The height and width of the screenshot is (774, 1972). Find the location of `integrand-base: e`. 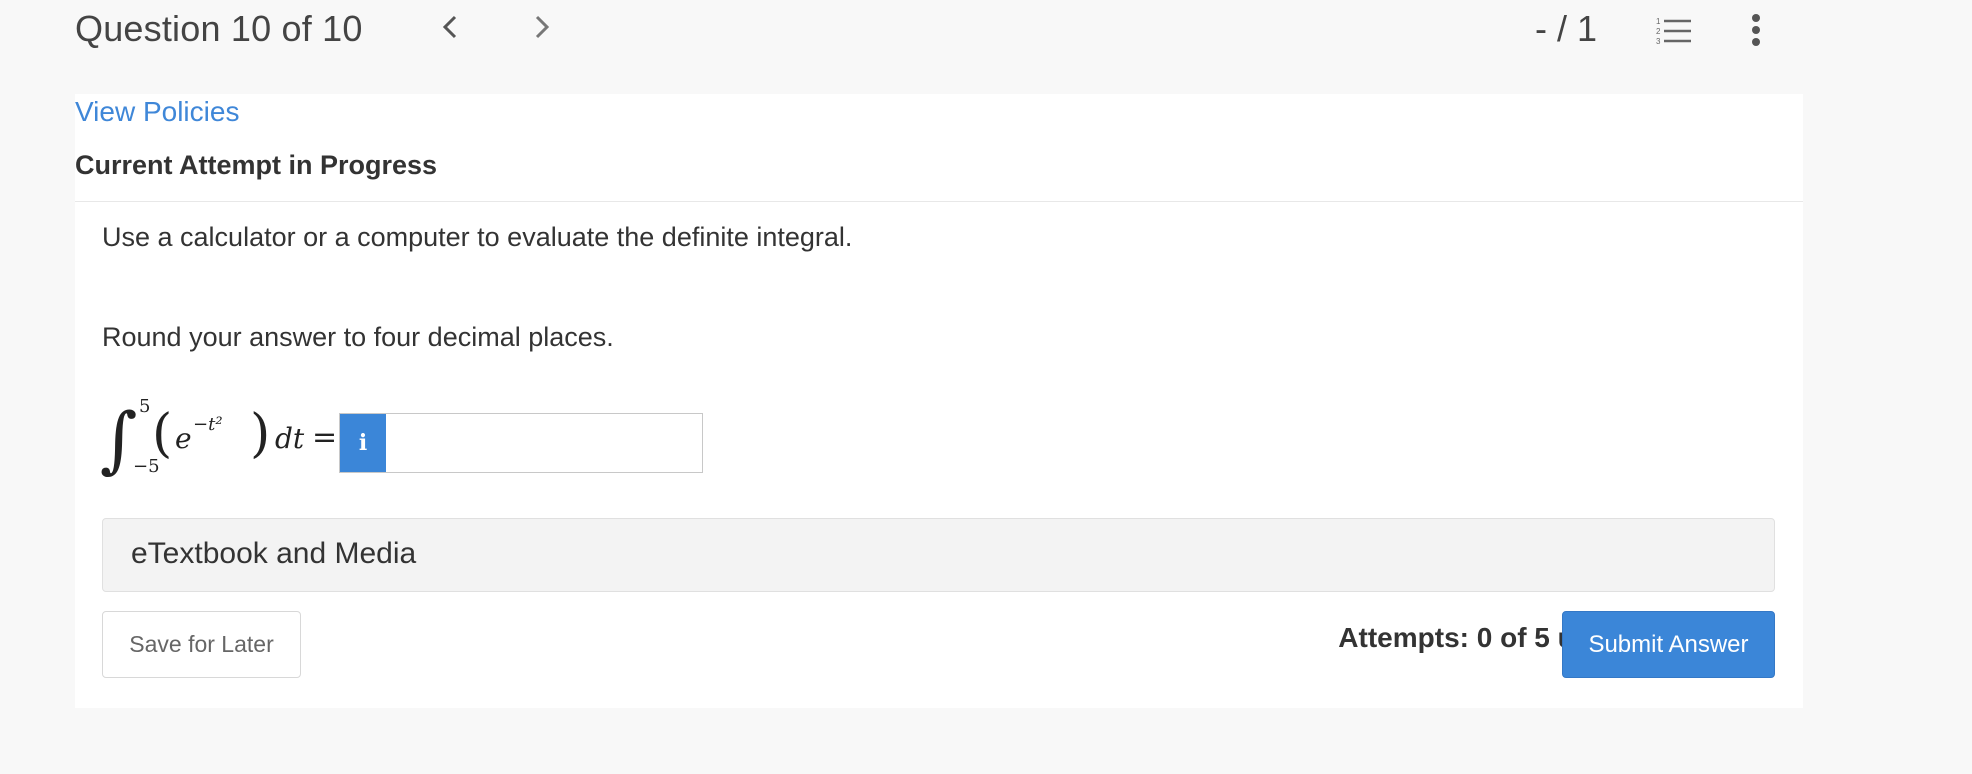

integrand-base: e is located at coordinates (183, 438).